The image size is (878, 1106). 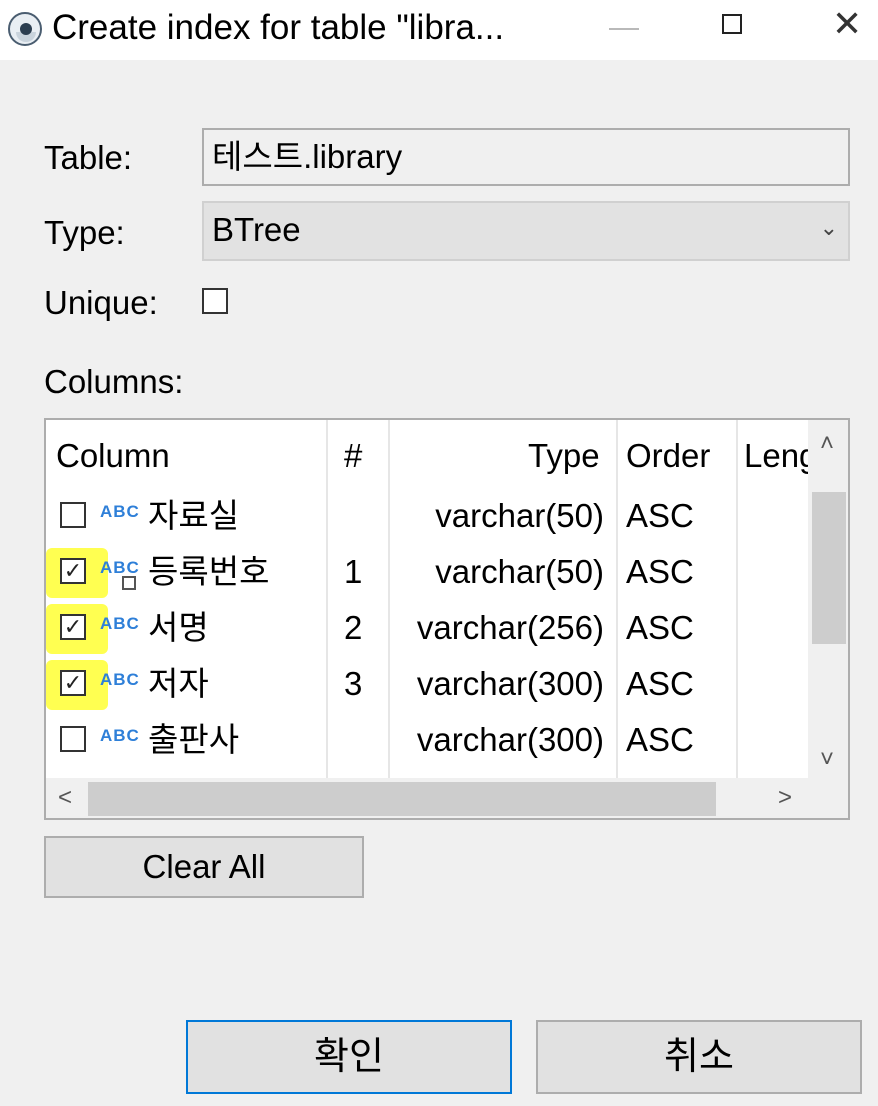 What do you see at coordinates (427, 576) in the screenshot?
I see `table-row: ✓ ABC 등록번호 1 varchar(50) ASC` at bounding box center [427, 576].